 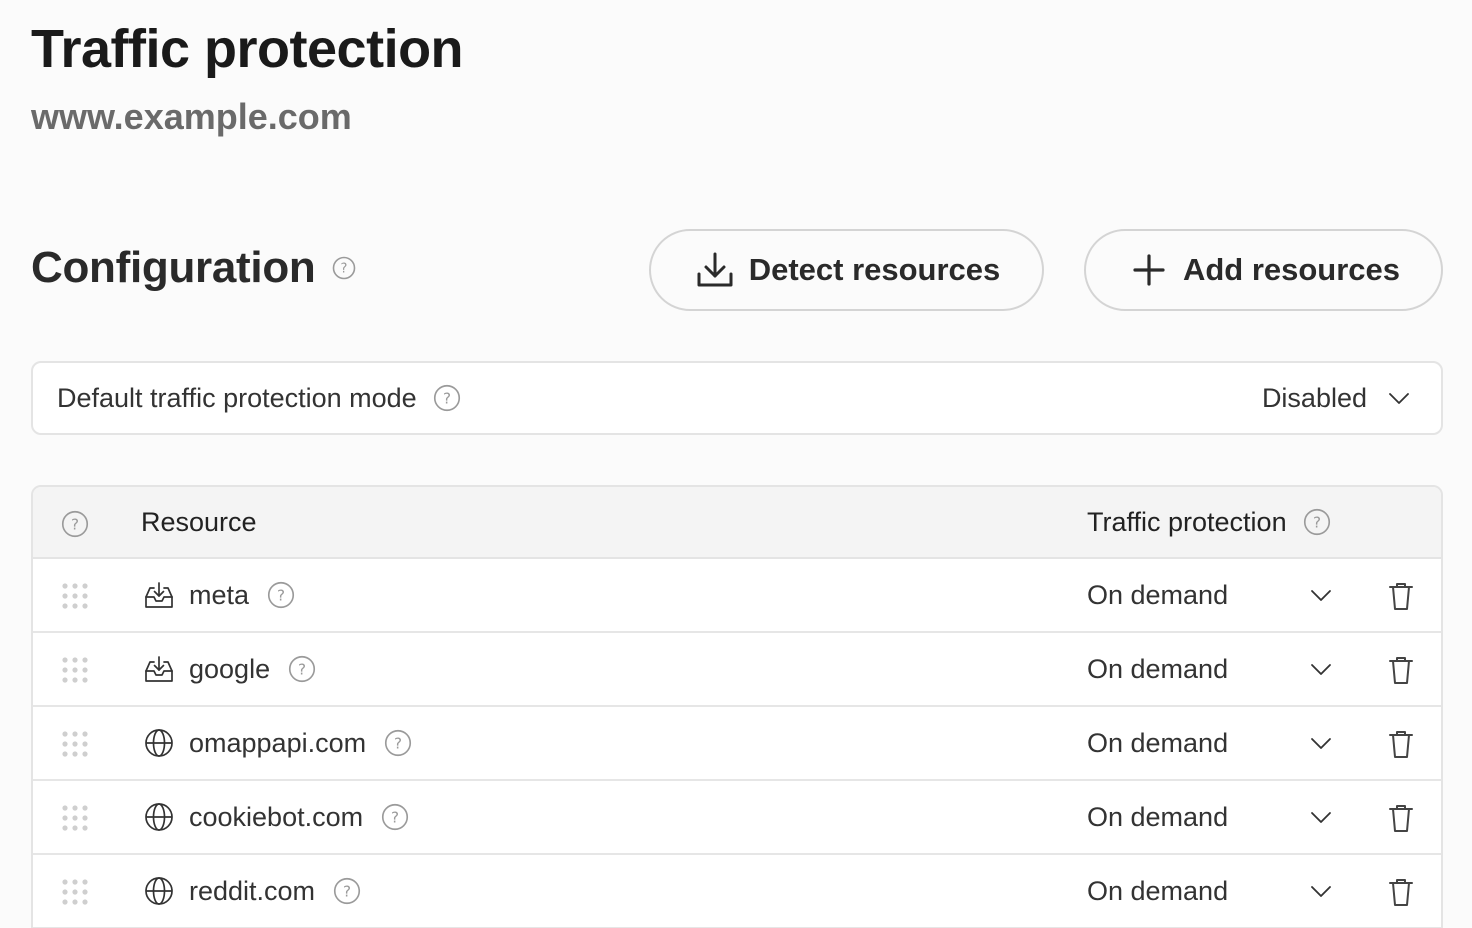 I want to click on resource-cell: cookiebot.com ?, so click(x=276, y=817).